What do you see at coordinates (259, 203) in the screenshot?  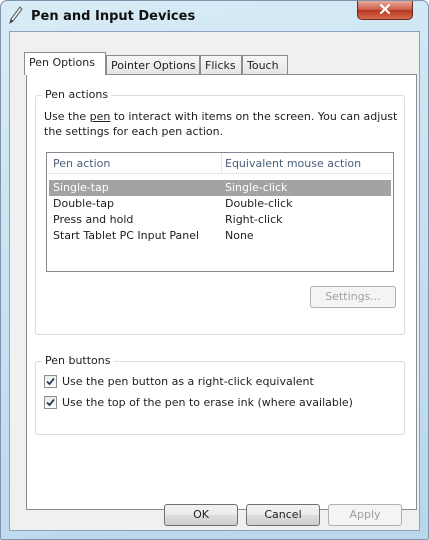 I see `row-mouse-action: Double-click` at bounding box center [259, 203].